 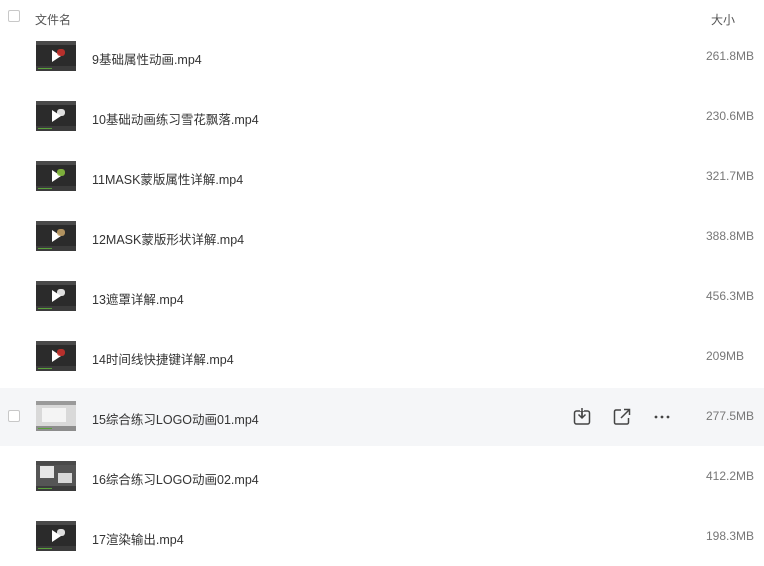 What do you see at coordinates (14, 16) in the screenshot?
I see `select-all-checkbox` at bounding box center [14, 16].